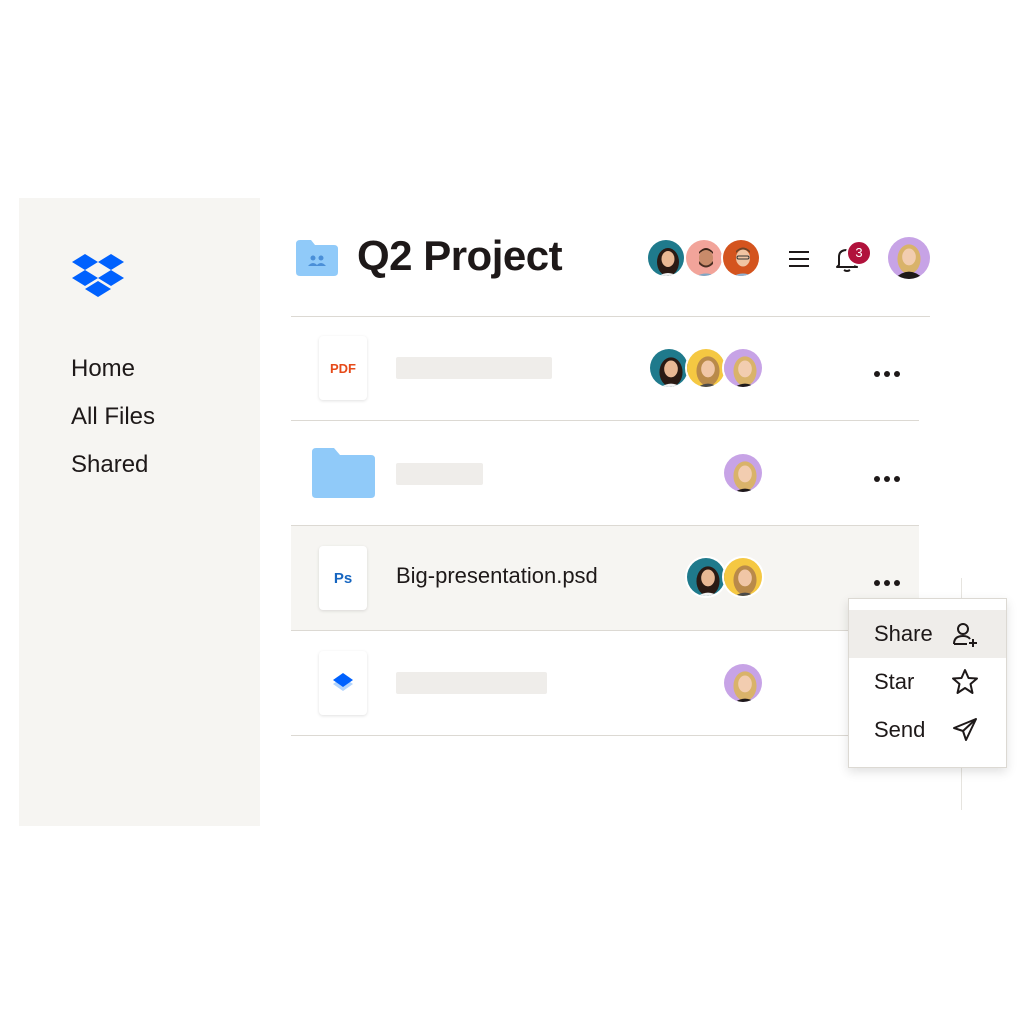 The image size is (1024, 1024). What do you see at coordinates (605, 578) in the screenshot?
I see `table-row-selected` at bounding box center [605, 578].